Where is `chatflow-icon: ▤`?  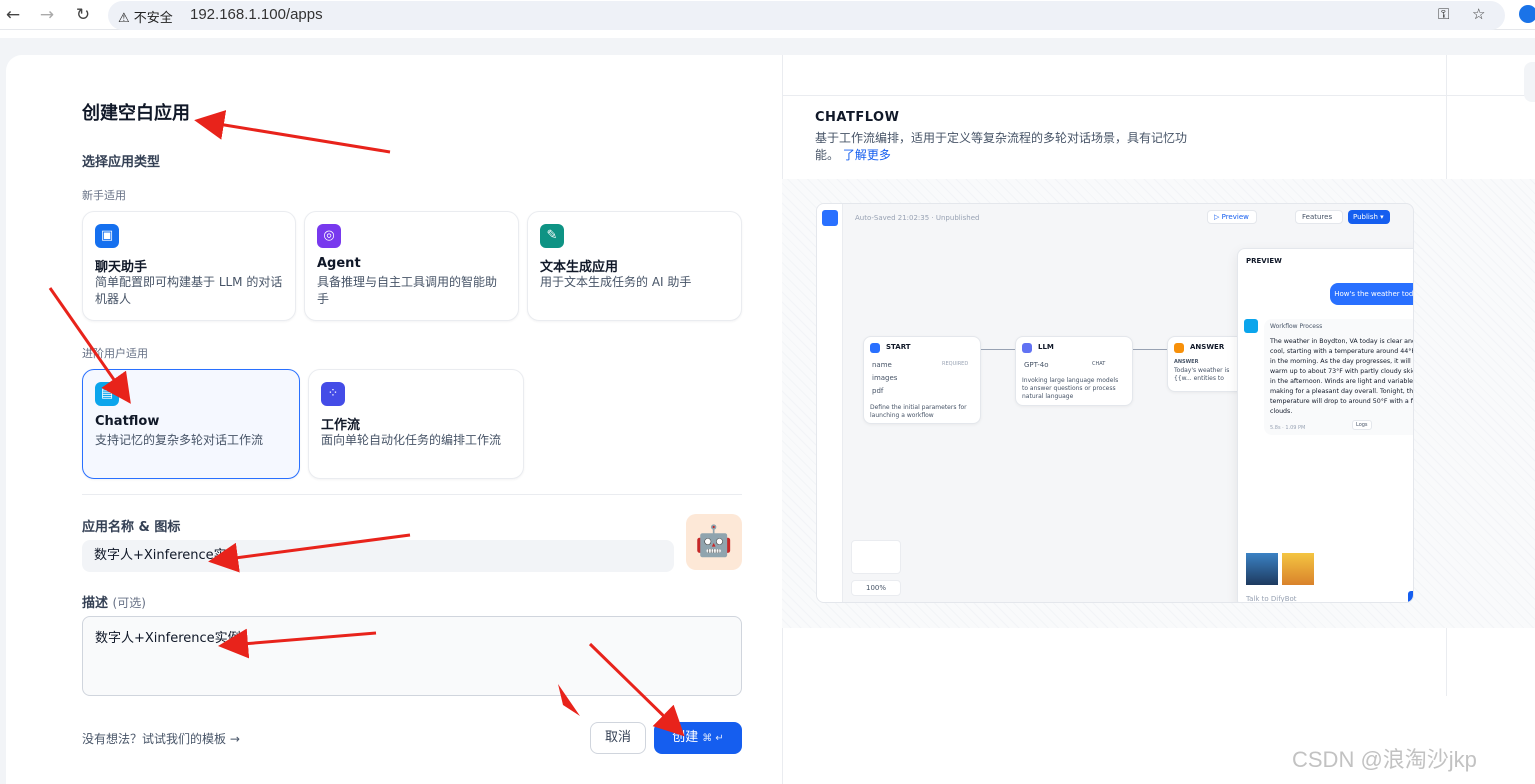 chatflow-icon: ▤ is located at coordinates (107, 394).